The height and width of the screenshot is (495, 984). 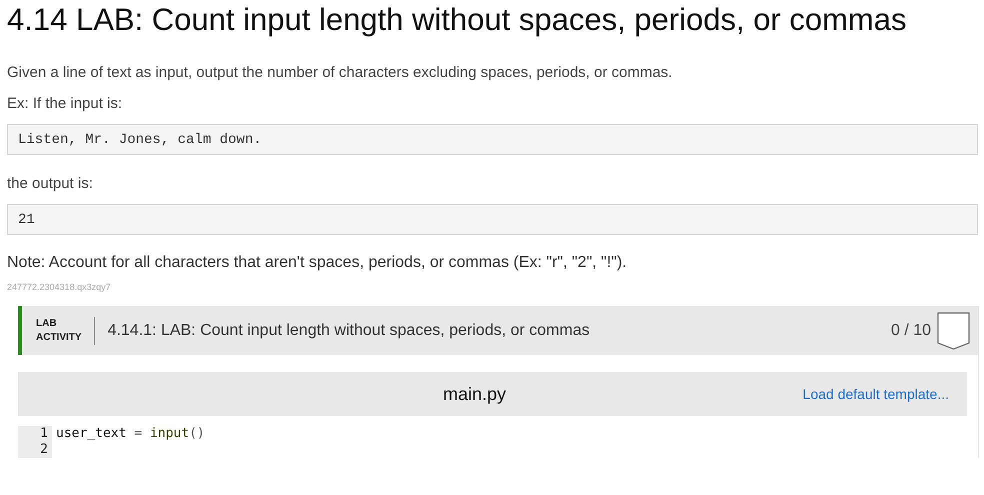 I want to click on output-intro-text: the output is:, so click(x=50, y=184).